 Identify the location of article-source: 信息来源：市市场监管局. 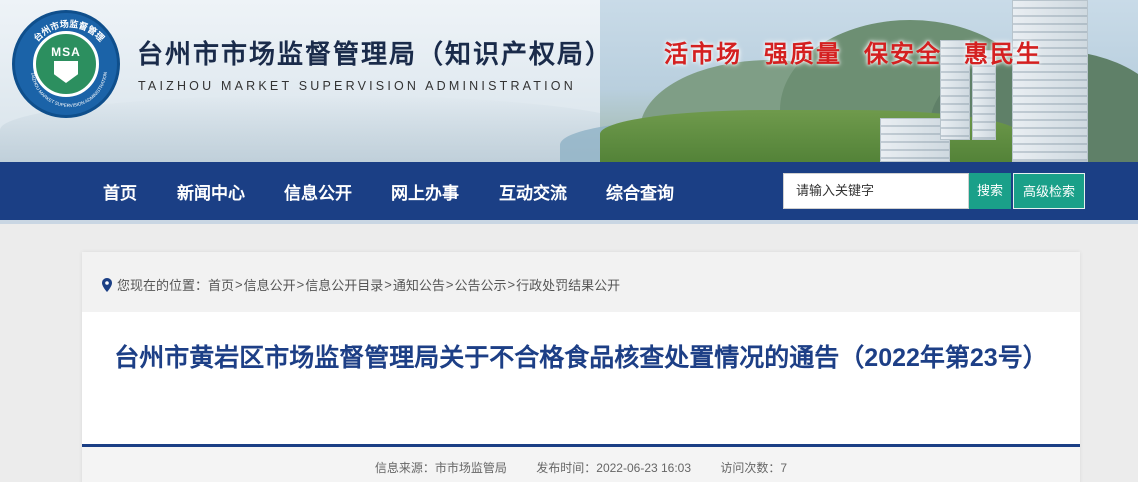
(440, 468).